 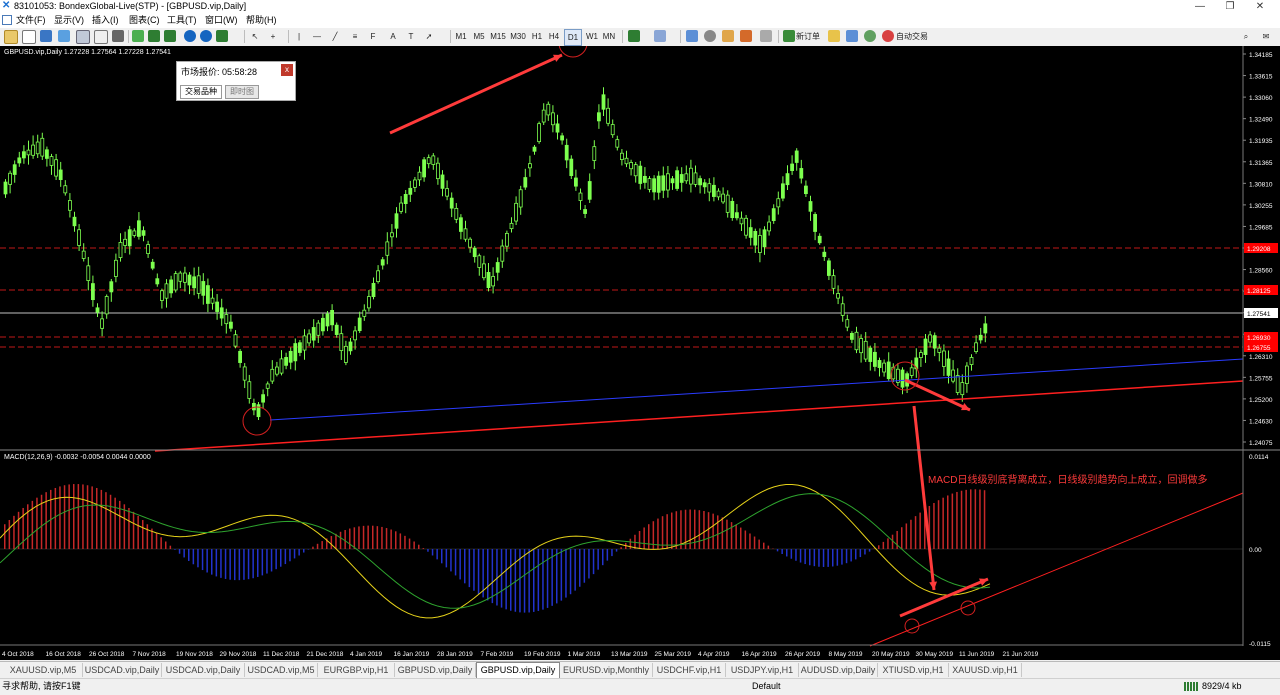 What do you see at coordinates (766, 36) in the screenshot?
I see `print-icon` at bounding box center [766, 36].